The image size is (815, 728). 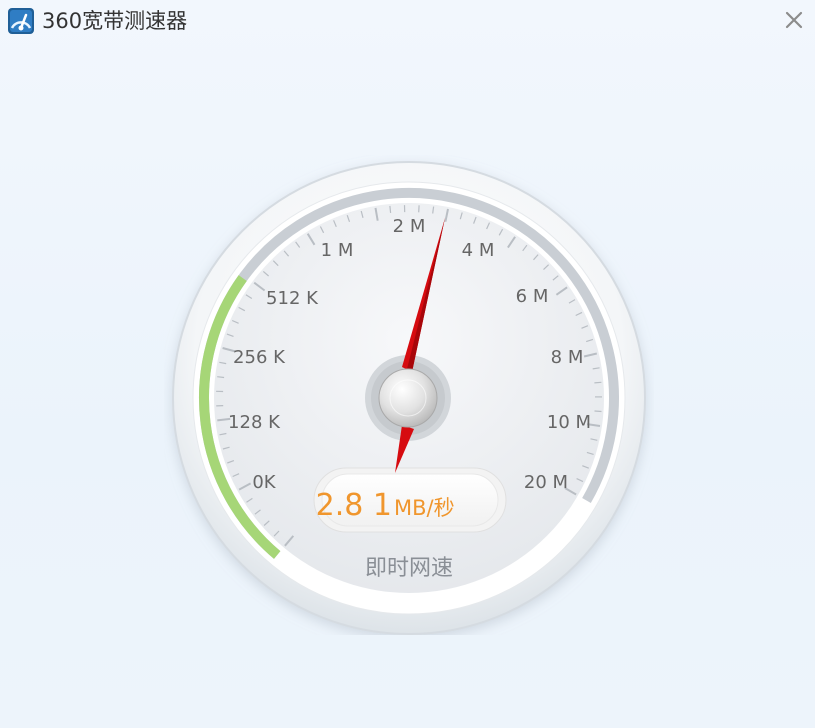 I want to click on scale-label-10m: 10 M, so click(x=569, y=422).